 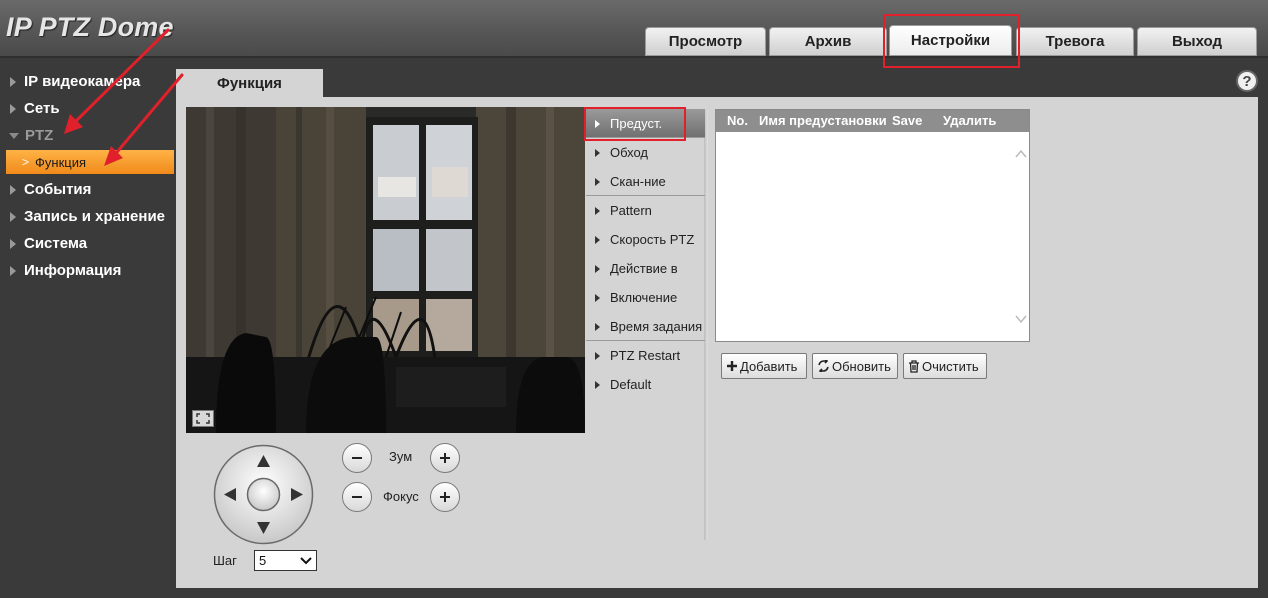 What do you see at coordinates (249, 83) in the screenshot?
I see `panel-tab-function: Функция` at bounding box center [249, 83].